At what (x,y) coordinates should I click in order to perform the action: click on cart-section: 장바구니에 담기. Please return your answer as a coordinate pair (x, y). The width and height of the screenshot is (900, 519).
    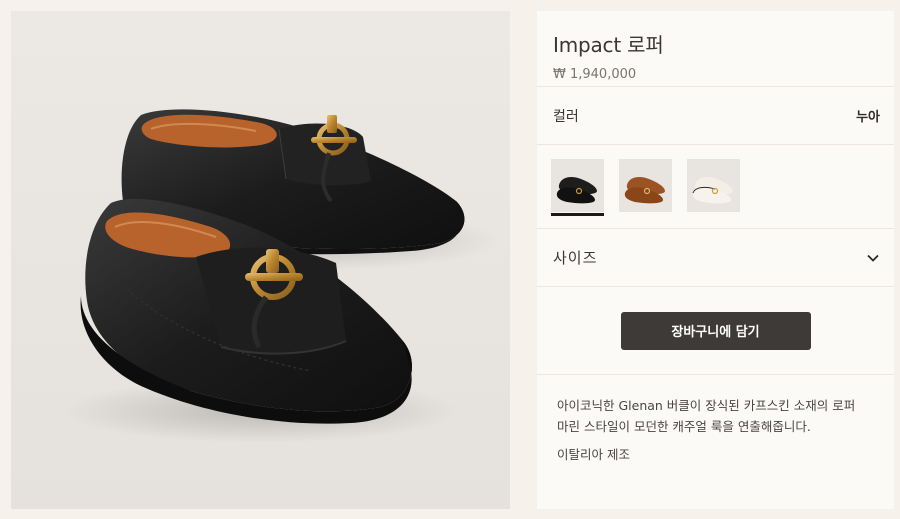
    Looking at the image, I should click on (715, 331).